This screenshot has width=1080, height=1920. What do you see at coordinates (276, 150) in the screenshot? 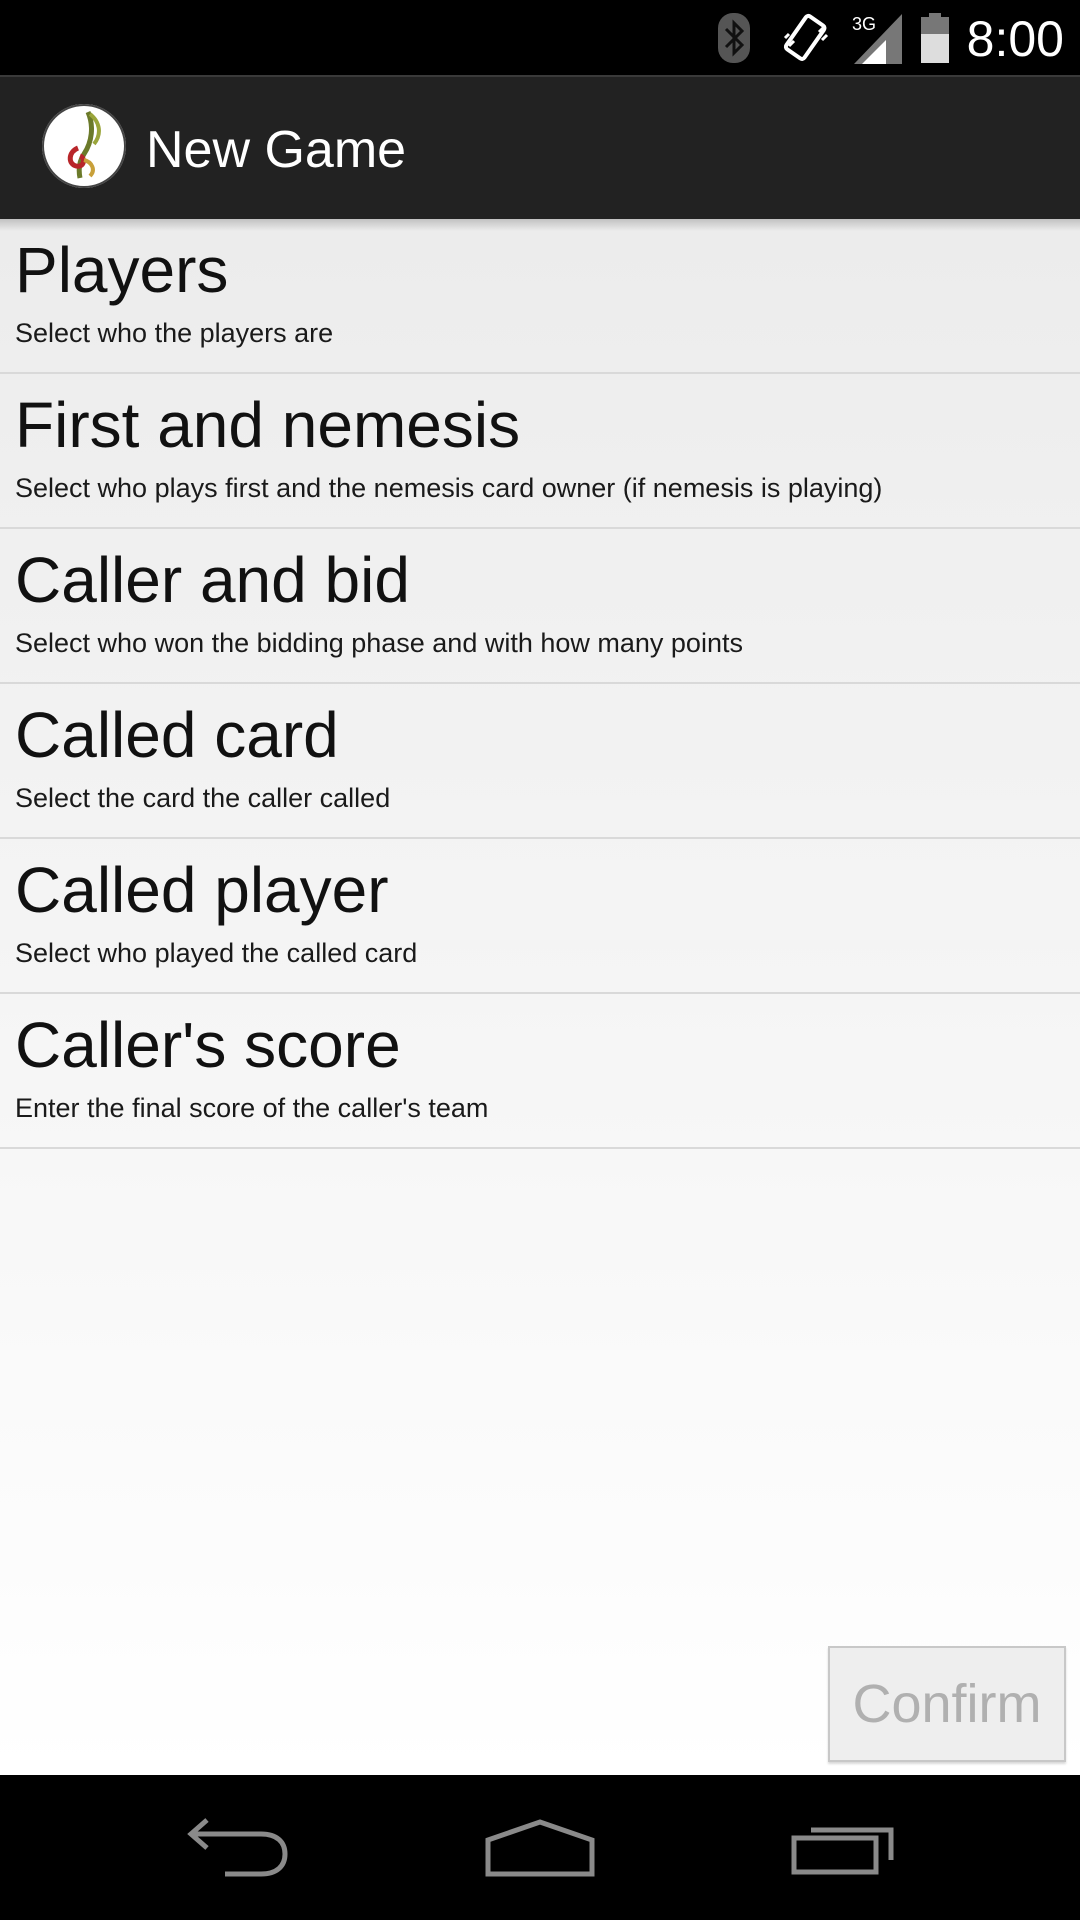
I see `page-title: New Game` at bounding box center [276, 150].